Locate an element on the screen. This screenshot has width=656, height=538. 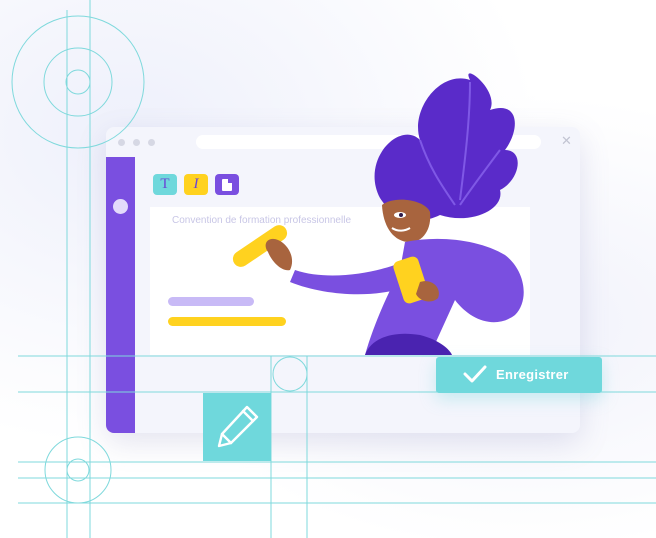
checkmark-icon is located at coordinates (475, 374).